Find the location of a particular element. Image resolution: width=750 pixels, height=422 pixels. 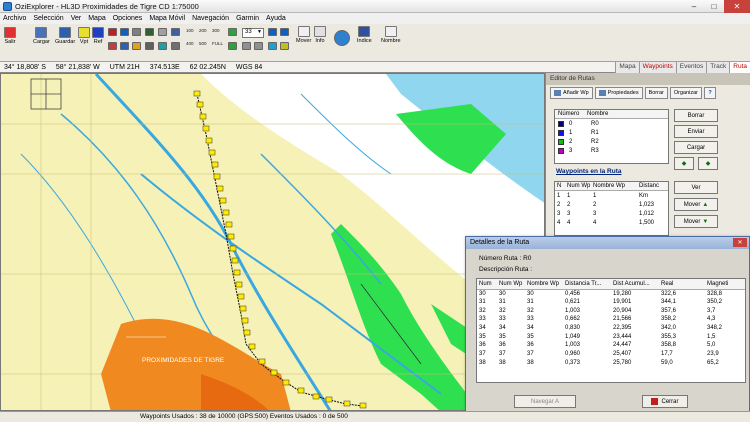

route-list-item: 1 R1 is located at coordinates (611, 132).